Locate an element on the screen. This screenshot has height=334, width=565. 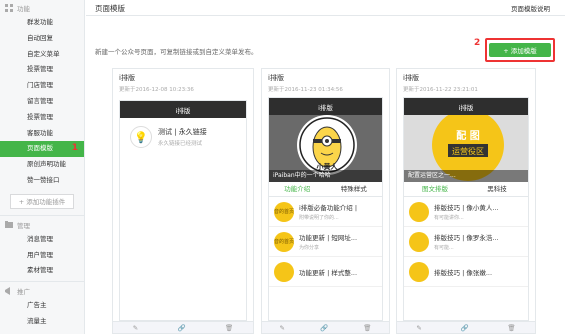
folder-icon is located at coordinates (8, 225).